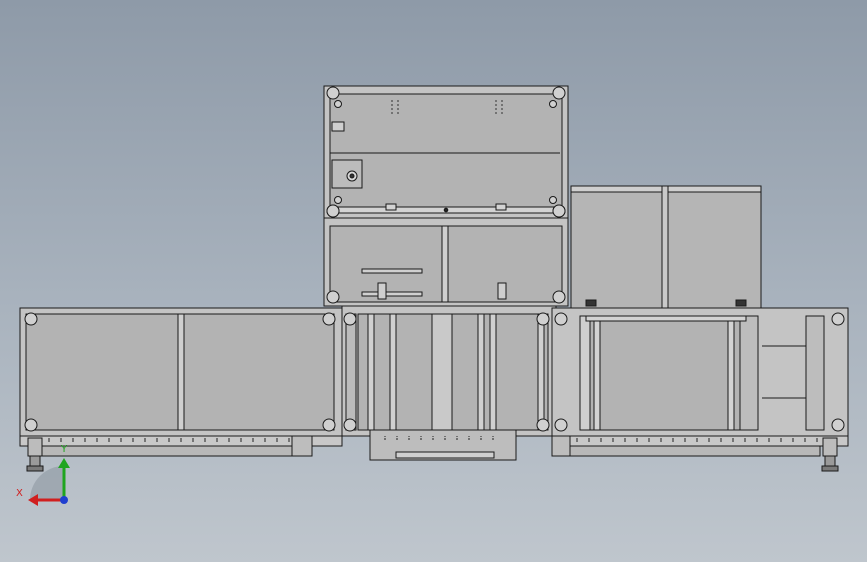 The width and height of the screenshot is (867, 562). What do you see at coordinates (64, 449) in the screenshot?
I see `y-axis-label: Y` at bounding box center [64, 449].